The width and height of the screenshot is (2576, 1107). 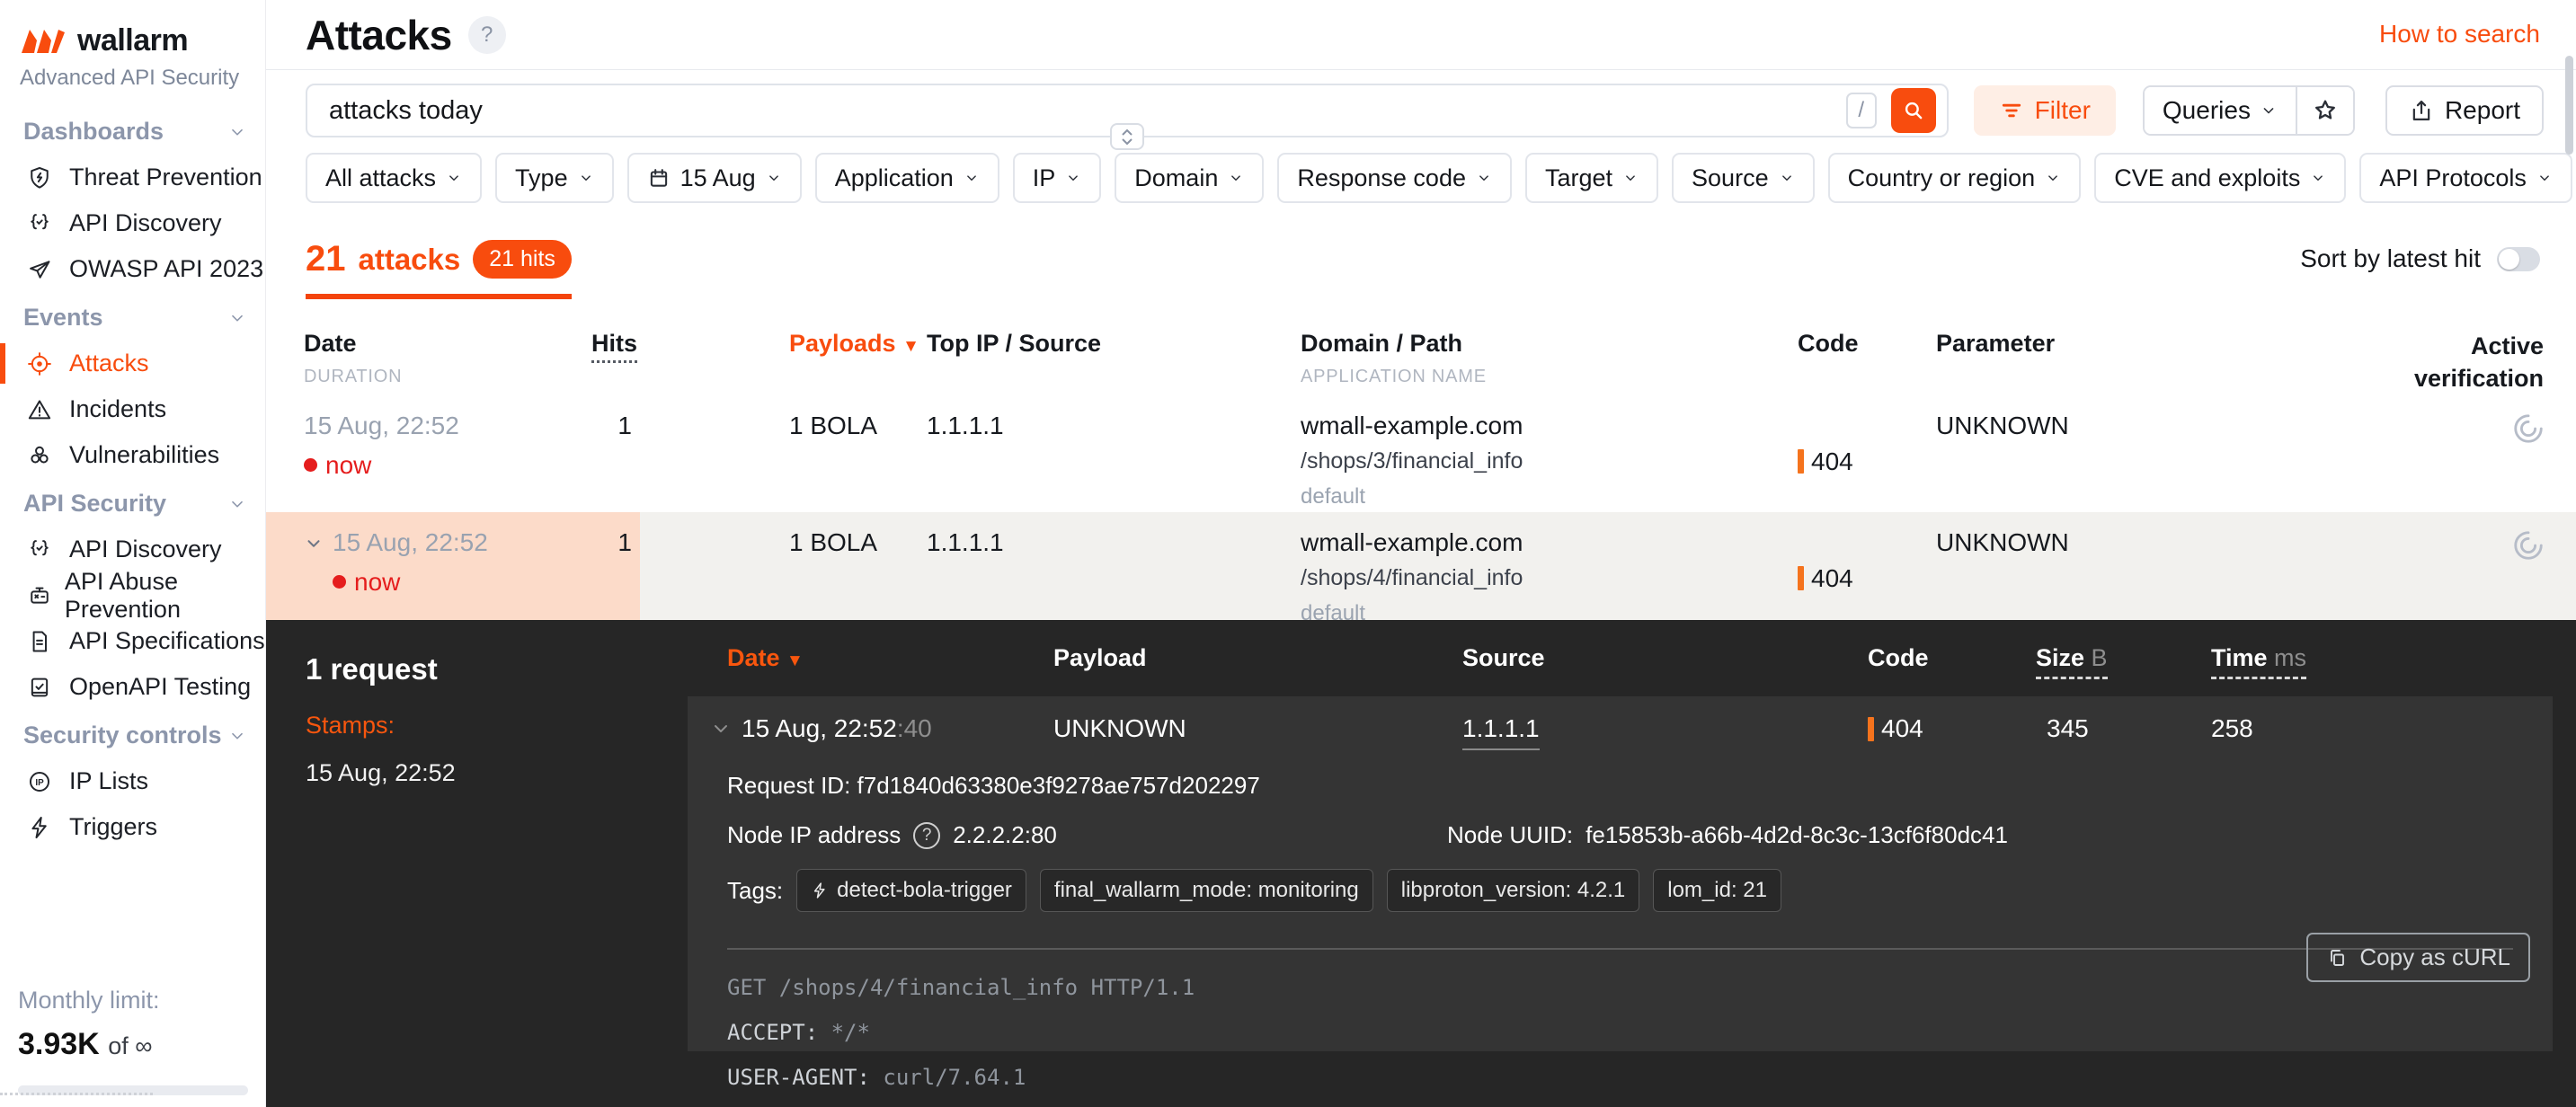 I want to click on limit-total: ∞, so click(x=144, y=1045).